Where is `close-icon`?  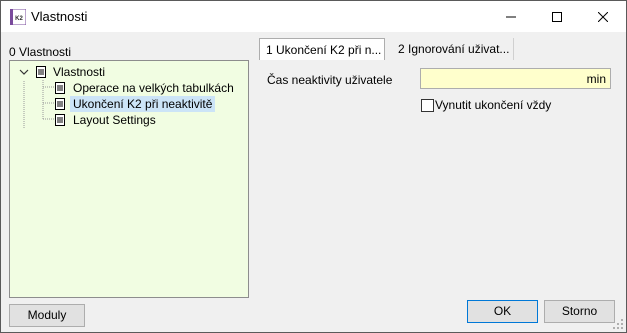 close-icon is located at coordinates (603, 16).